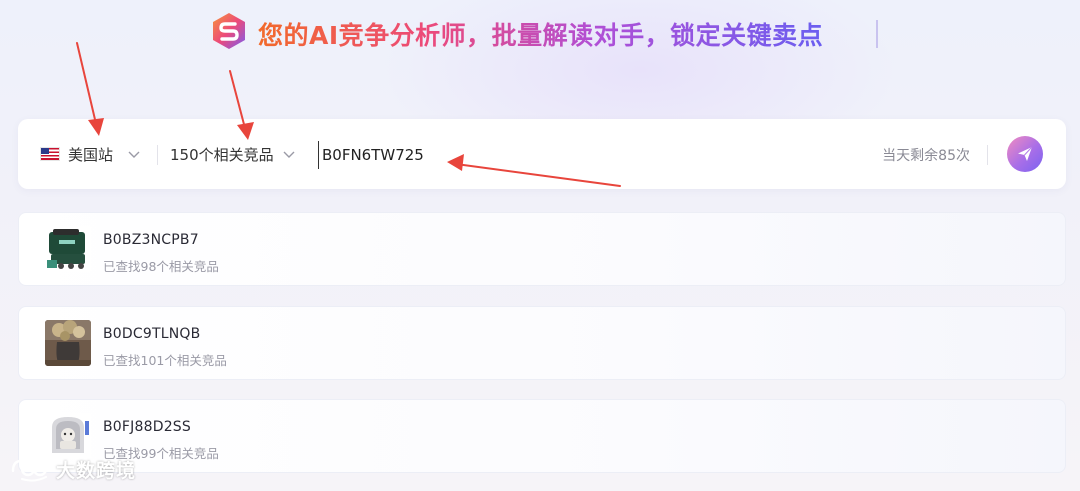  Describe the element at coordinates (96, 471) in the screenshot. I see `watermark-text: 大数跨境` at that location.